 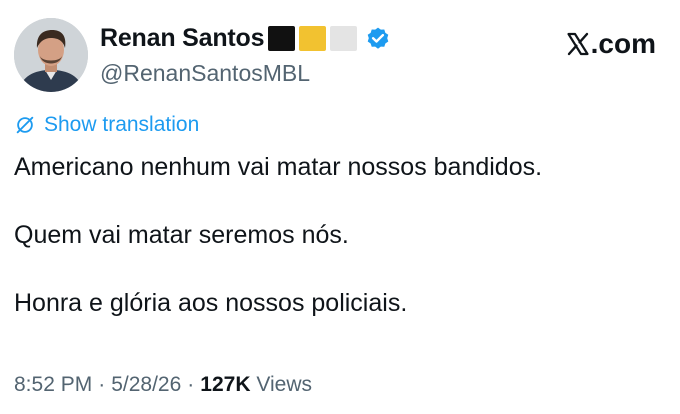 I want to click on tweet-meta: 8:52 PM · 5/28/26 · 127K Views, so click(x=163, y=385).